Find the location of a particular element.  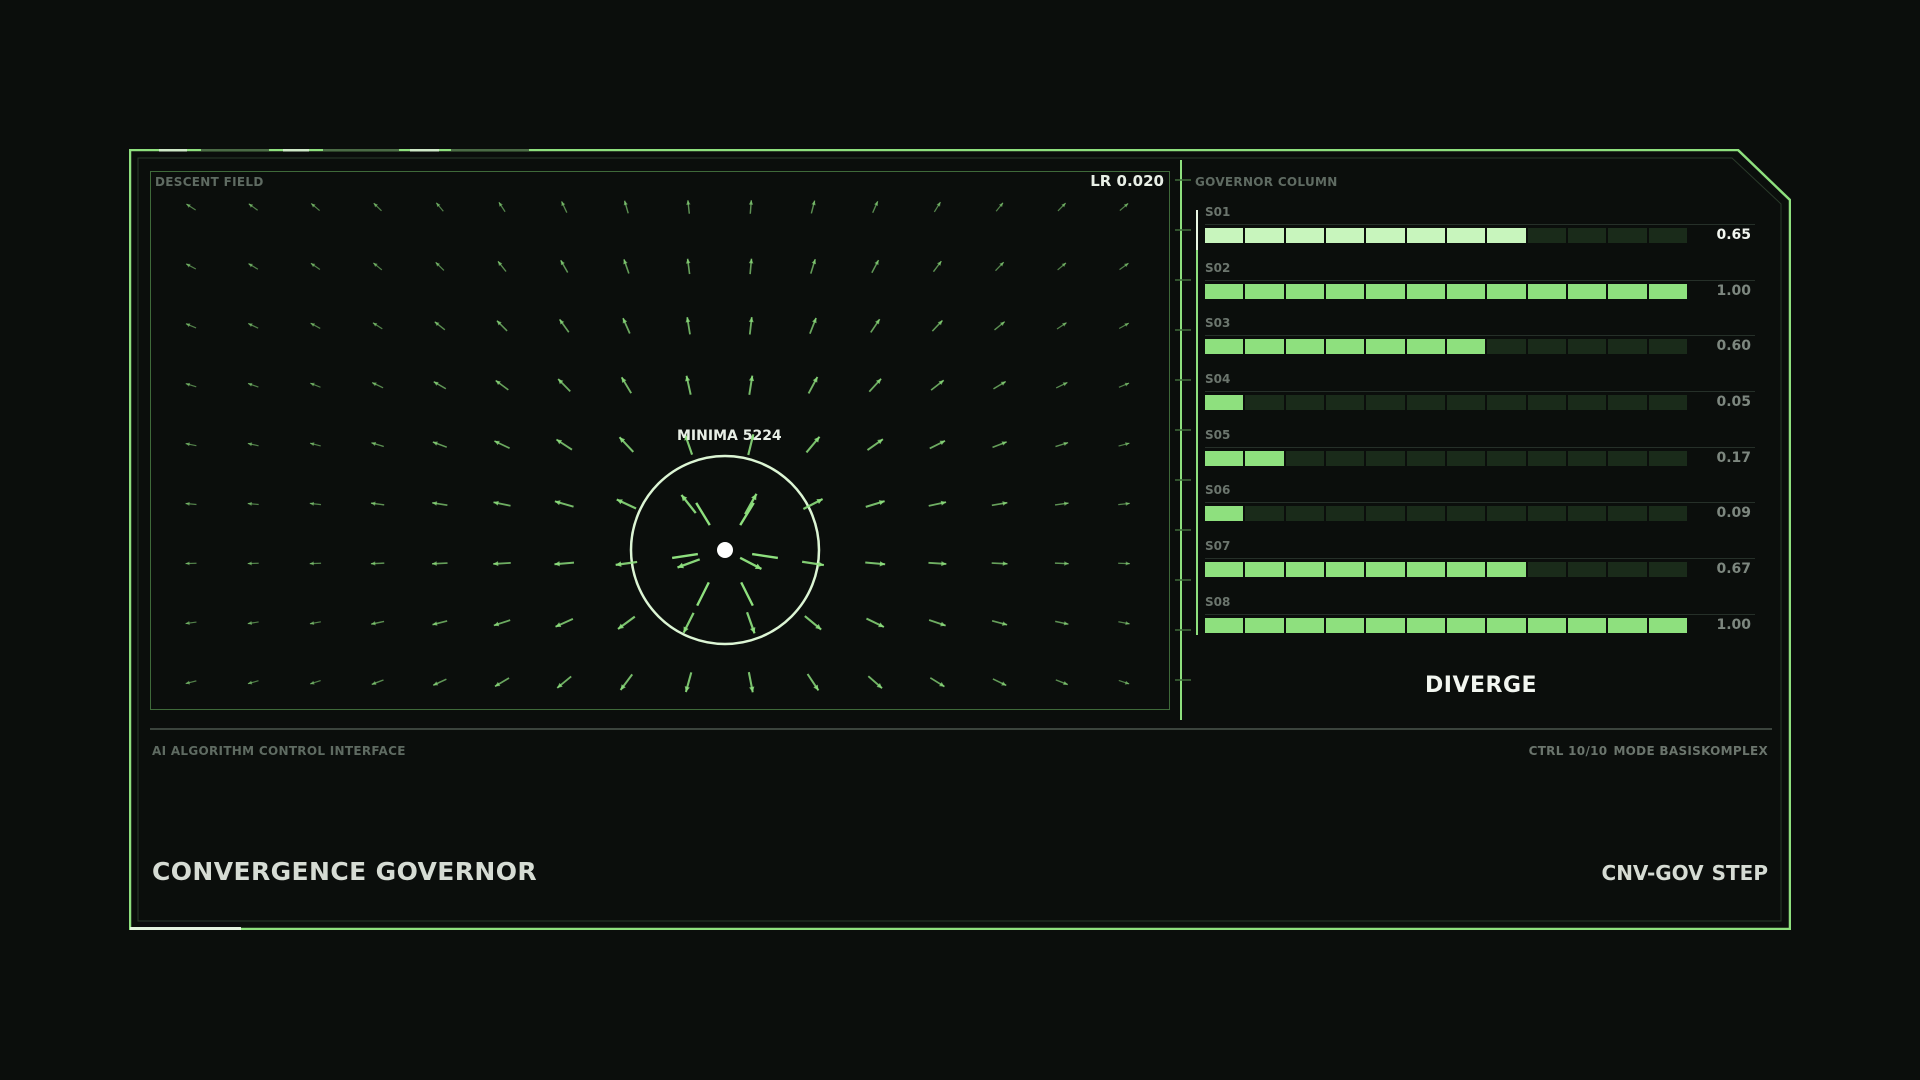

ctrl-count: CTRL 10/10 is located at coordinates (1568, 751).